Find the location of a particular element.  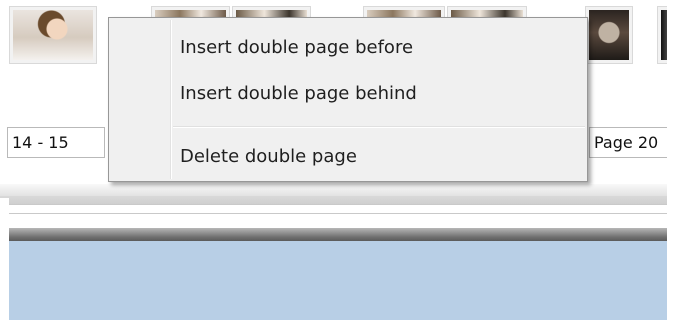

toolbar-bar is located at coordinates (338, 190).